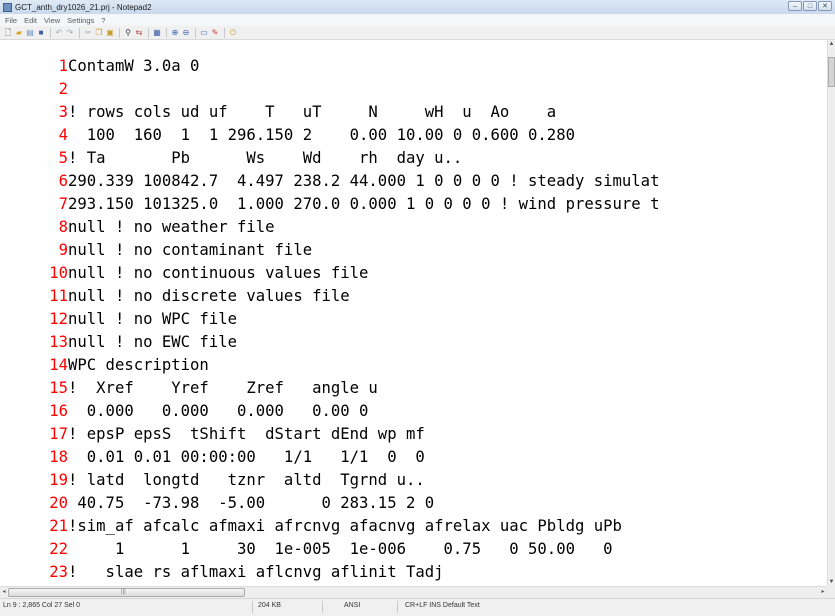 The width and height of the screenshot is (835, 616). What do you see at coordinates (209, 296) in the screenshot?
I see `line-text: null ! no discrete values file` at bounding box center [209, 296].